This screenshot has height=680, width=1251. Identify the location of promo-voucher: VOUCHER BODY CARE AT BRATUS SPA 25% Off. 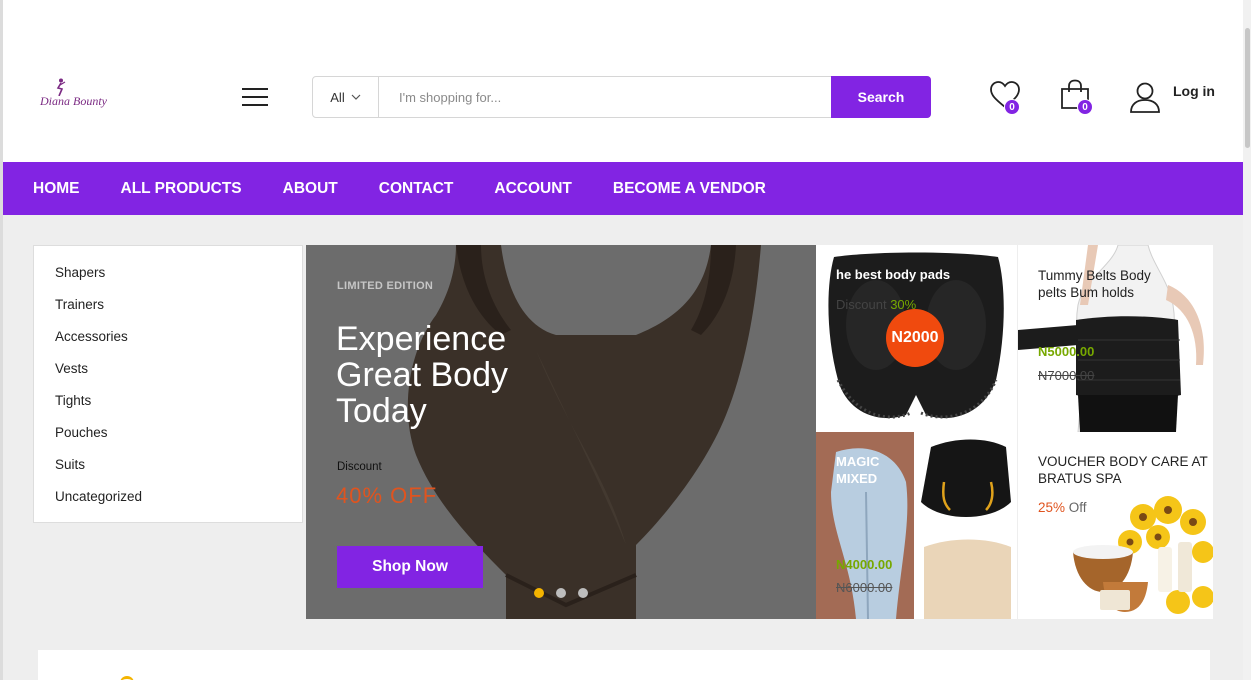
(1115, 525).